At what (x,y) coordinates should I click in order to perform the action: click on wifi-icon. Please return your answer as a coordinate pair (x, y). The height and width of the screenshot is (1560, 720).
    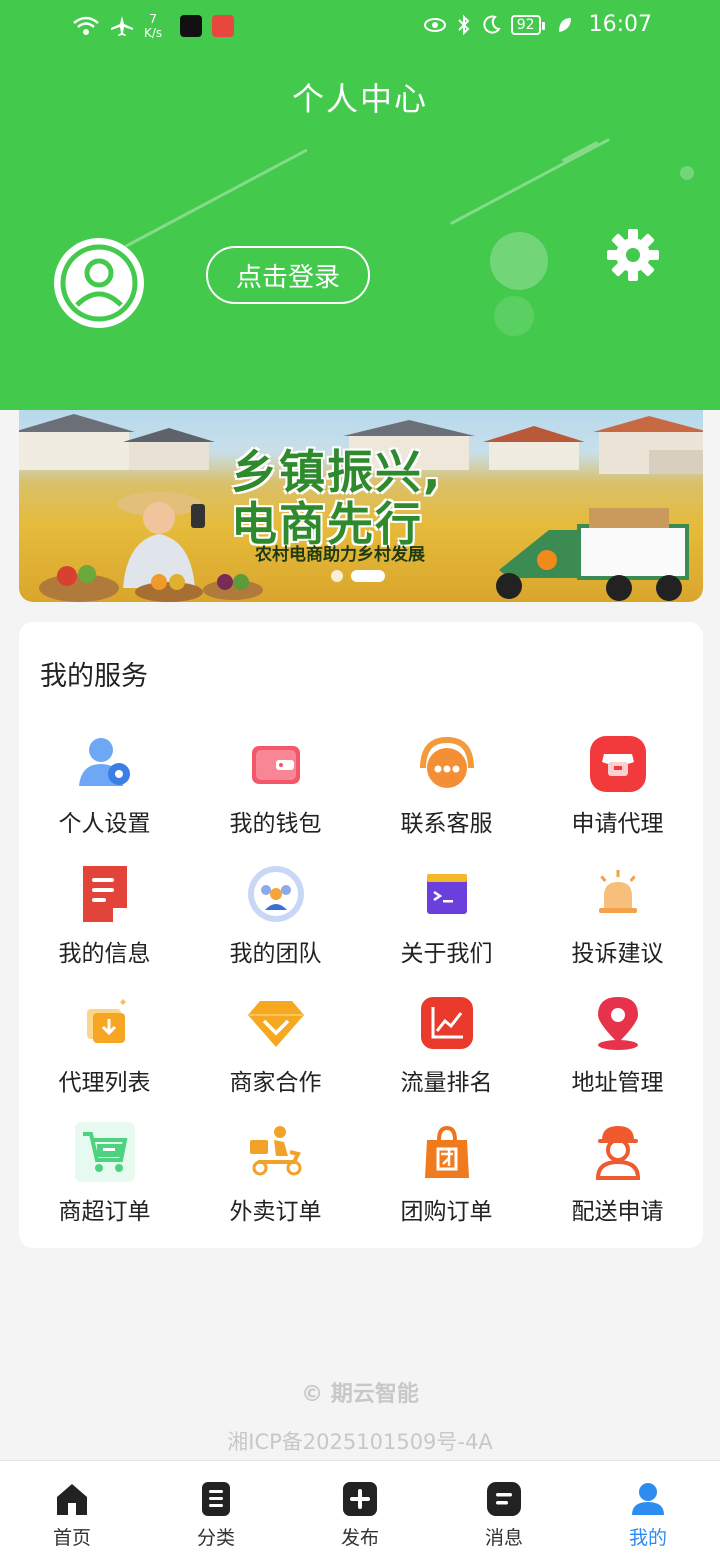
    Looking at the image, I should click on (86, 25).